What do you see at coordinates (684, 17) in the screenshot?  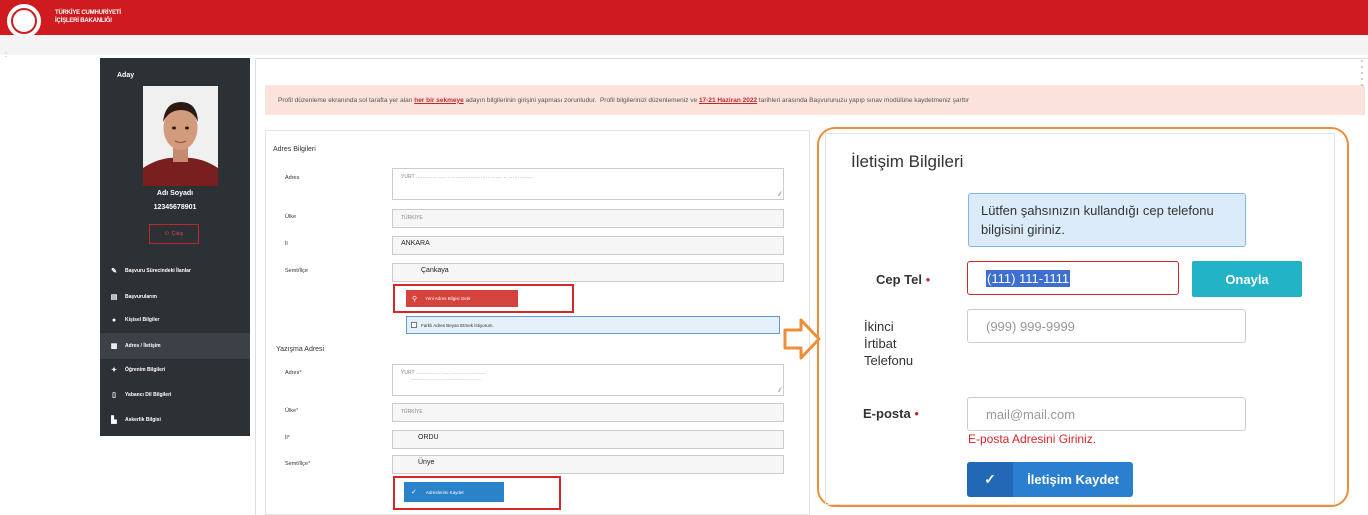 I see `top-header-bar` at bounding box center [684, 17].